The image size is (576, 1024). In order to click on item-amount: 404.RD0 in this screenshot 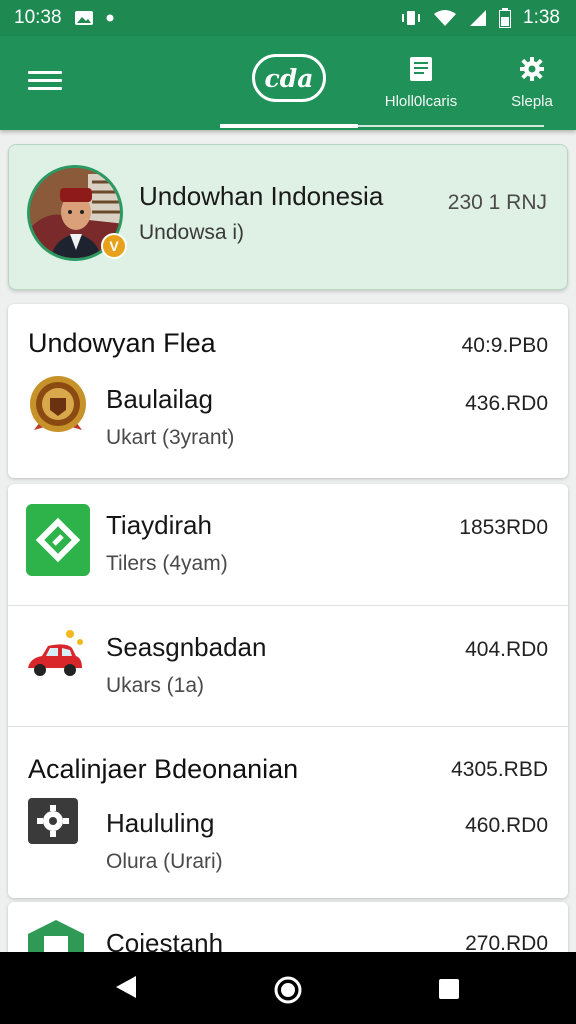, I will do `click(506, 649)`.